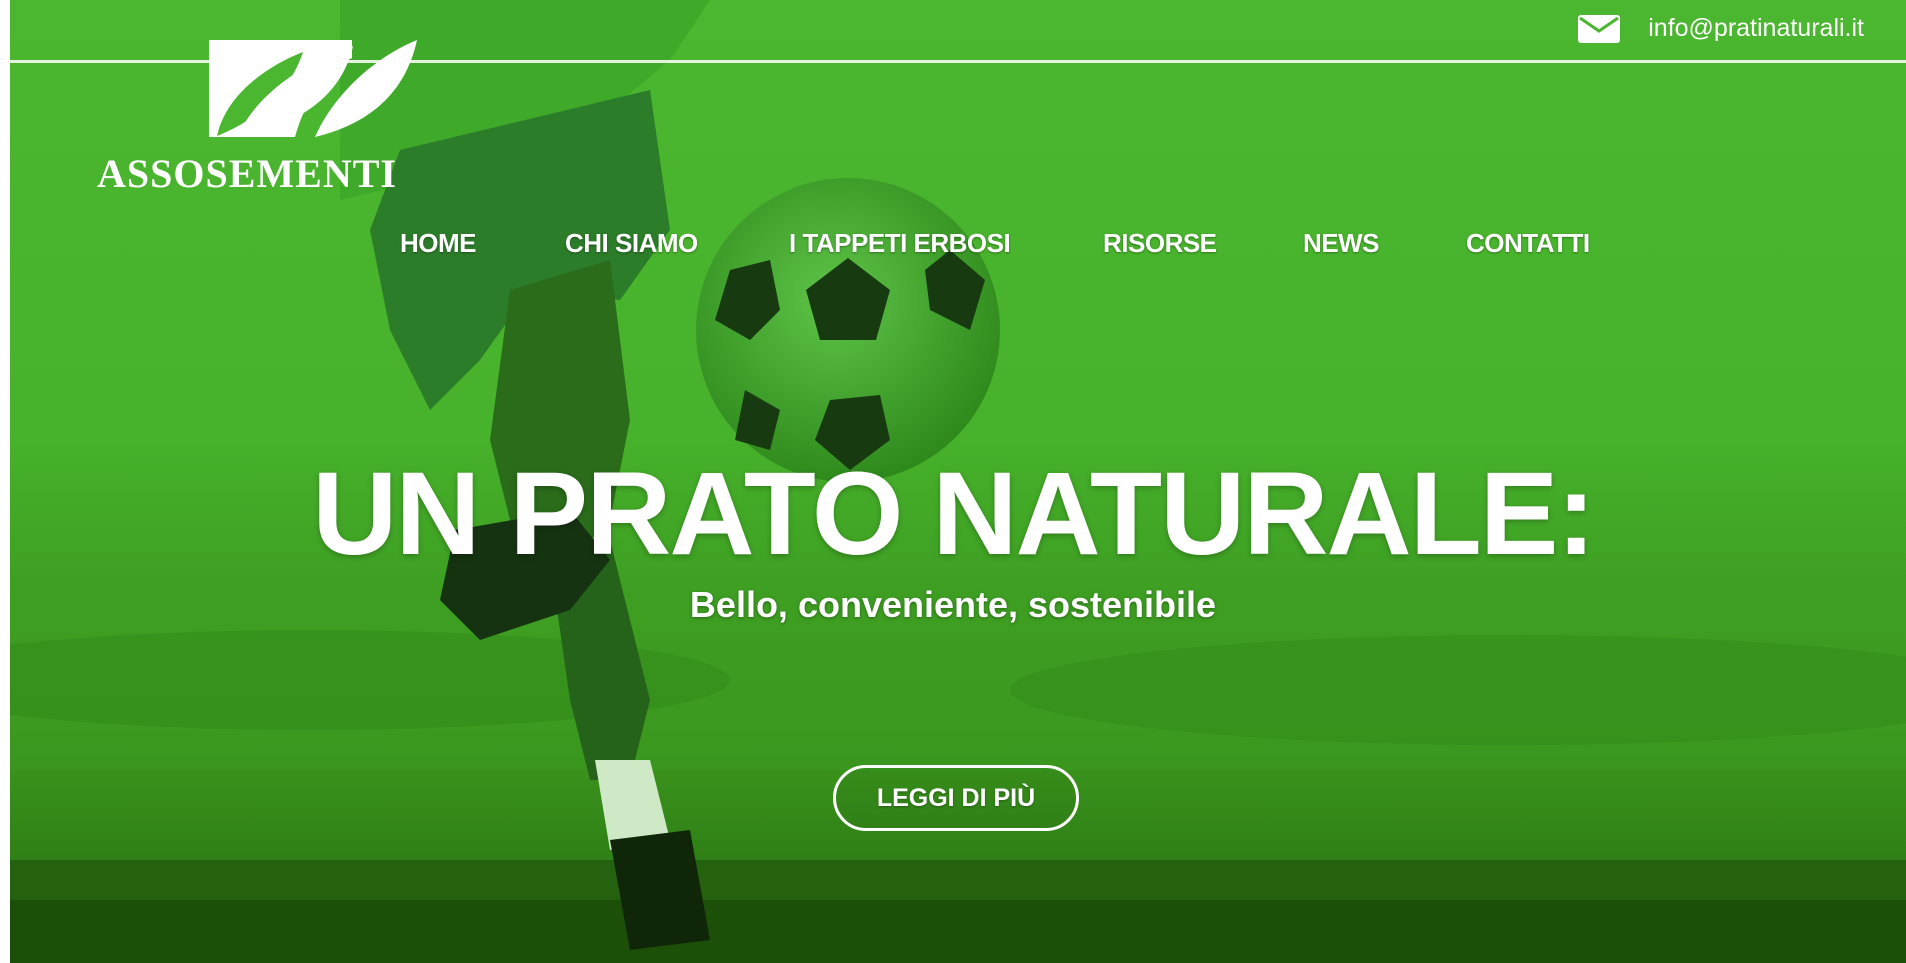 The height and width of the screenshot is (963, 1906). I want to click on read-more-button: LEGGI DI PIÙ, so click(956, 798).